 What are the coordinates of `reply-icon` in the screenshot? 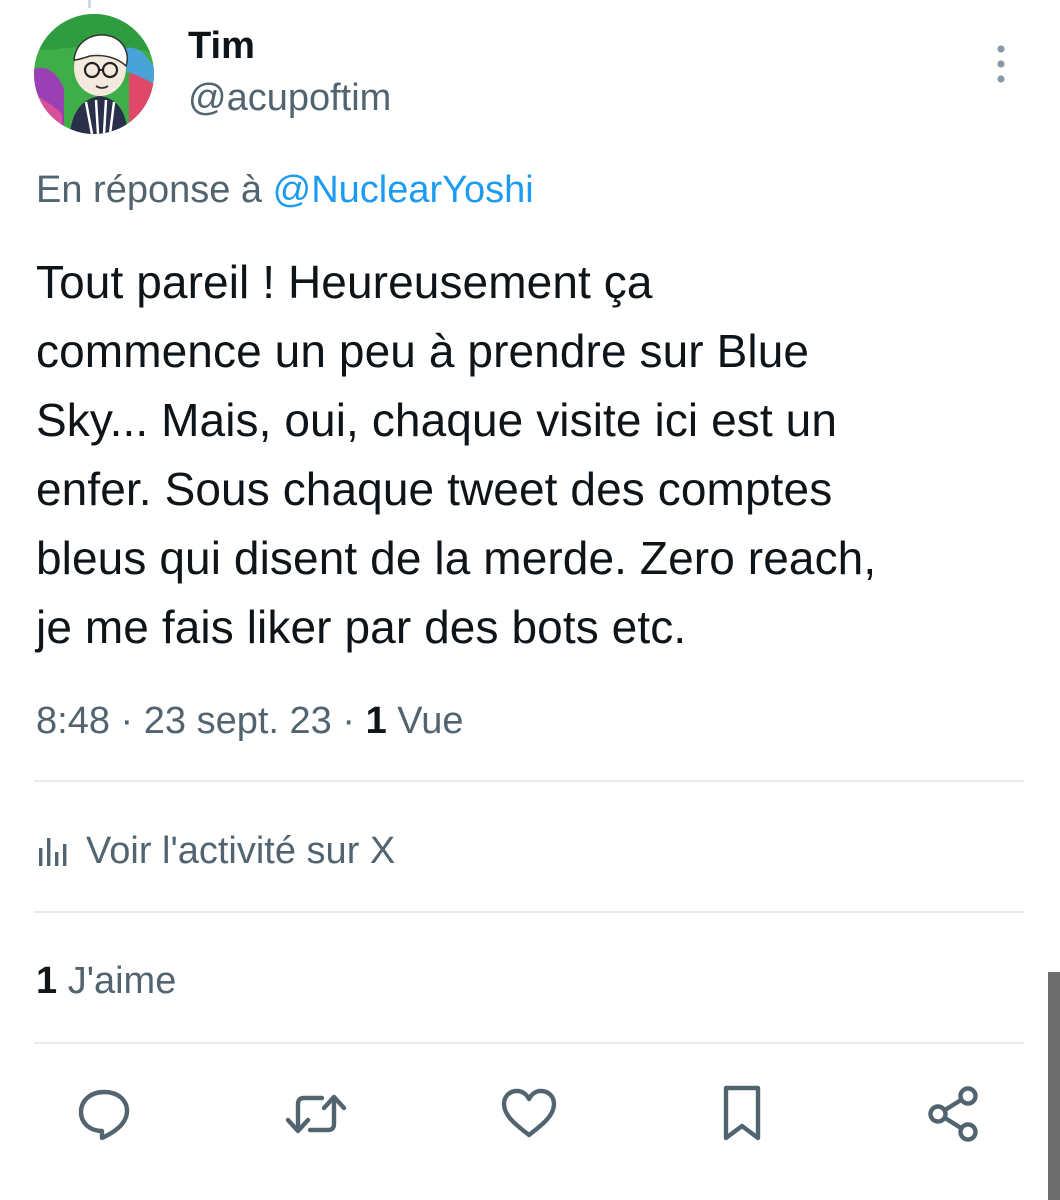 It's located at (104, 1115).